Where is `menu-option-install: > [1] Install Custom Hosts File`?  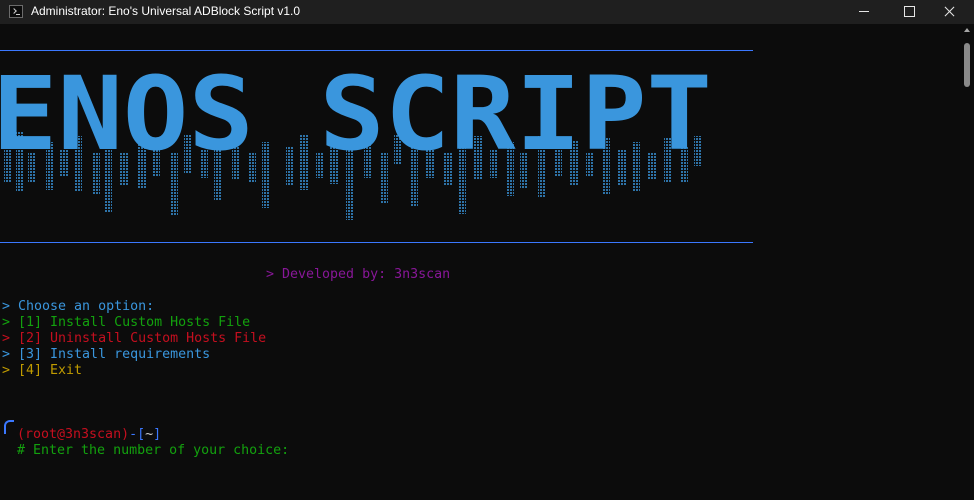 menu-option-install: > [1] Install Custom Hosts File is located at coordinates (126, 322).